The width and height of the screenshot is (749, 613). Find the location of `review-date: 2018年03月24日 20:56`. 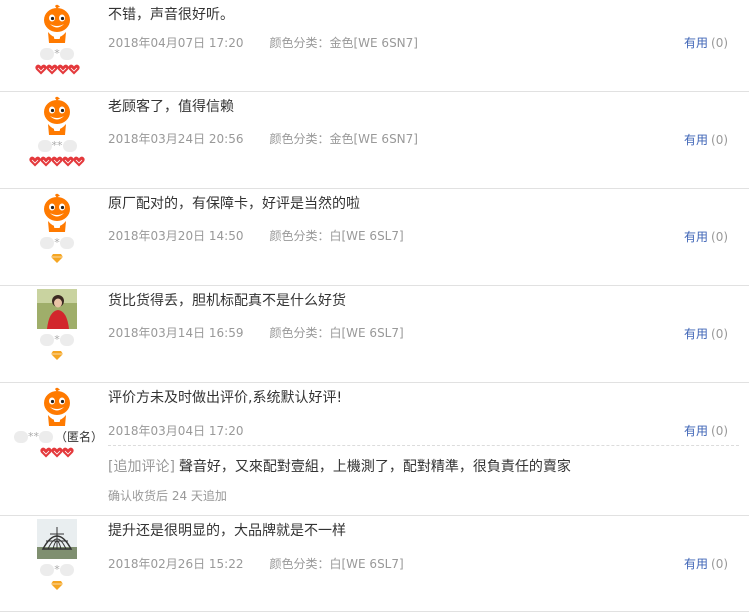

review-date: 2018年03月24日 20:56 is located at coordinates (176, 139).